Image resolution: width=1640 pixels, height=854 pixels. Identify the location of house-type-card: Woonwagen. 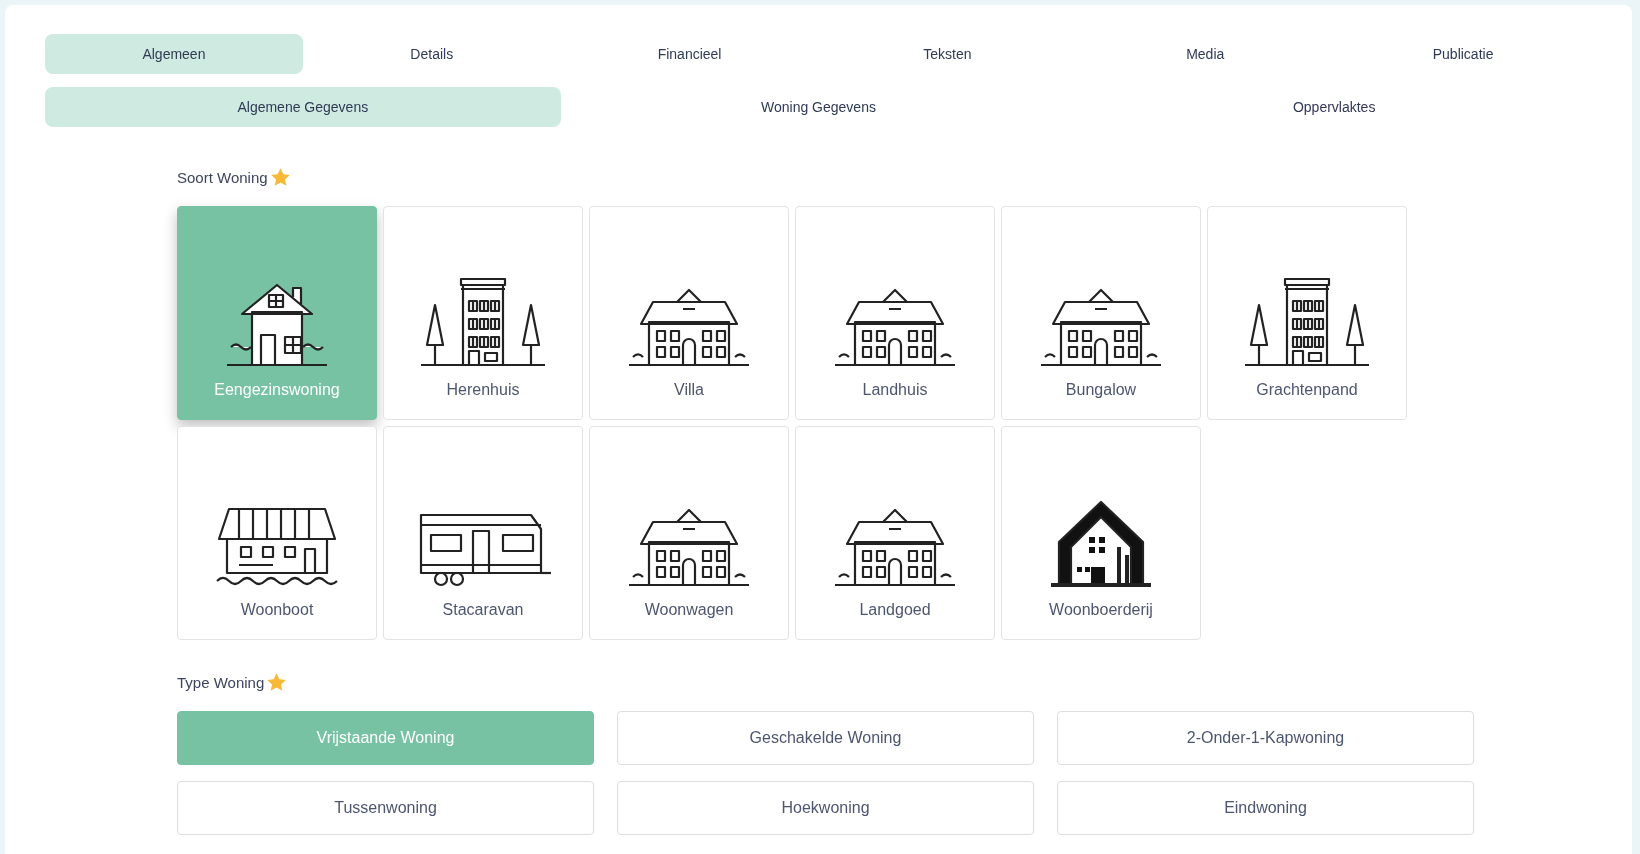
(689, 533).